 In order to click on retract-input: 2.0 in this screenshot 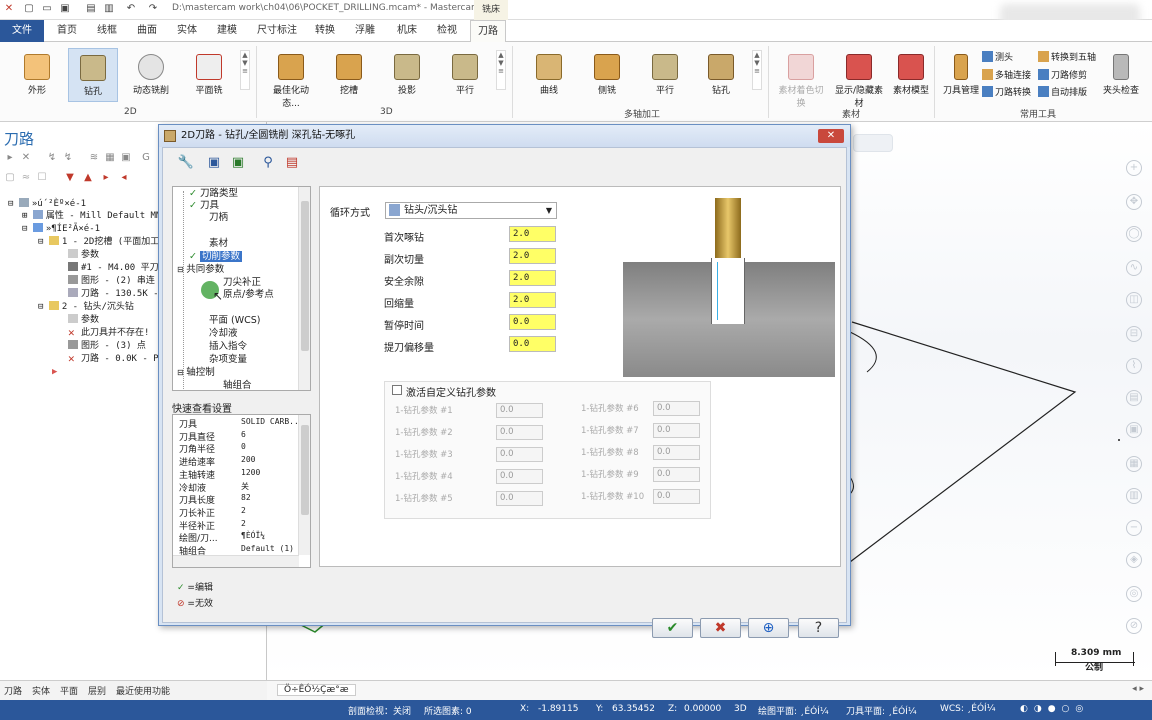, I will do `click(532, 300)`.